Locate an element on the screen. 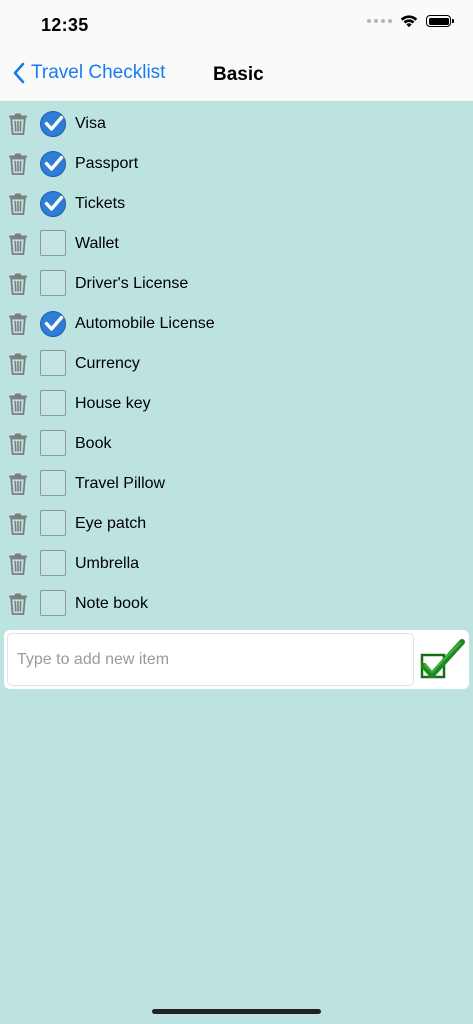 The width and height of the screenshot is (473, 1024). list-item: Eye patch is located at coordinates (236, 524).